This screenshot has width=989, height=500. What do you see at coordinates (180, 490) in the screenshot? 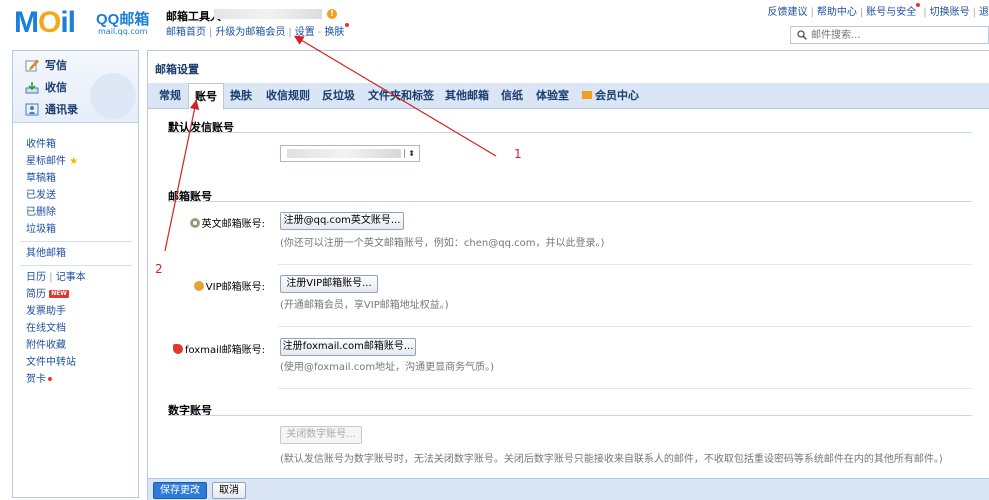
I see `save-changes-button: 保存更改` at bounding box center [180, 490].